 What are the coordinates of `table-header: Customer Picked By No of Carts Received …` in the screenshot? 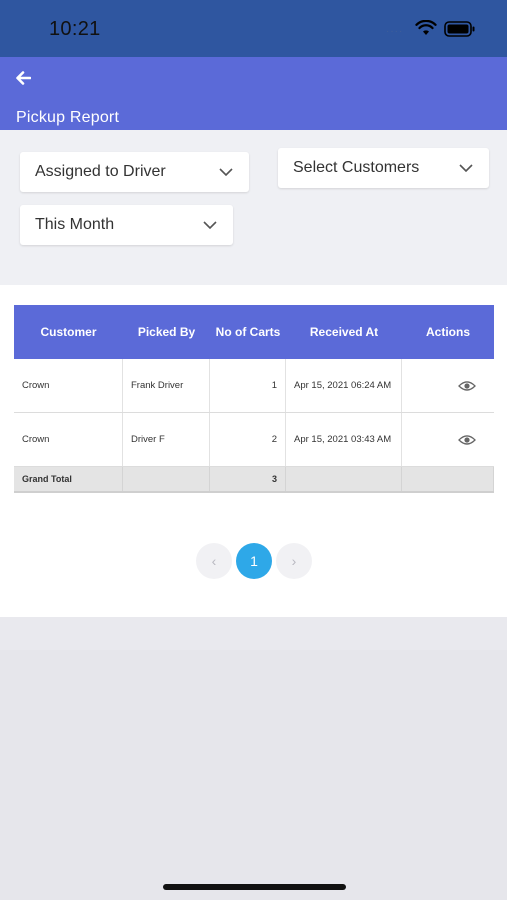 It's located at (254, 332).